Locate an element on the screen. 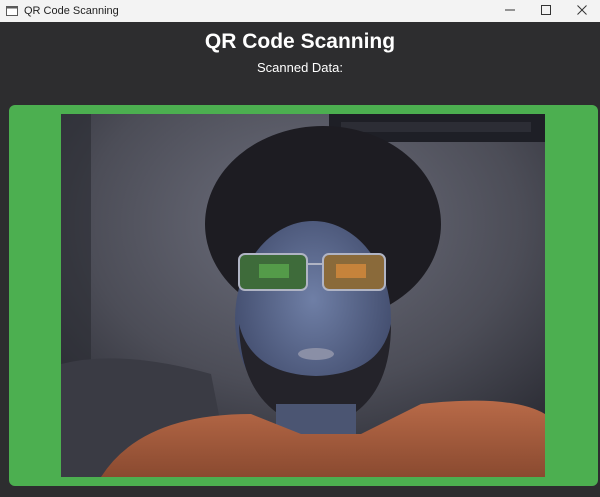 The image size is (600, 497). app-icon is located at coordinates (12, 11).